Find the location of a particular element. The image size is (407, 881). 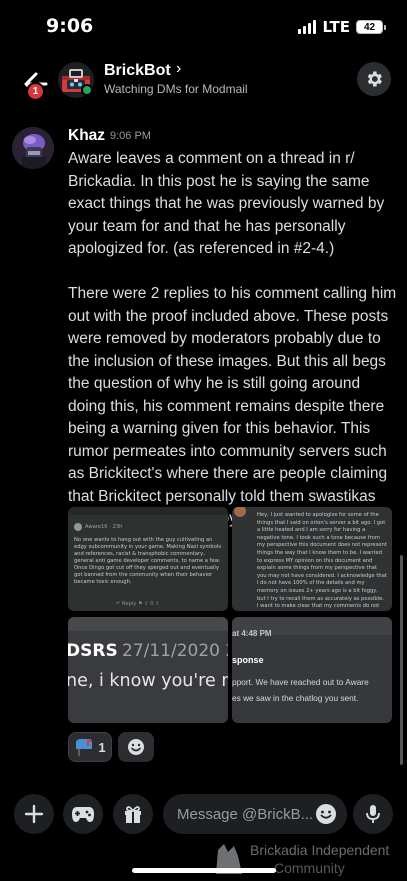

comment-header: Aware16 · 23h is located at coordinates (104, 527).